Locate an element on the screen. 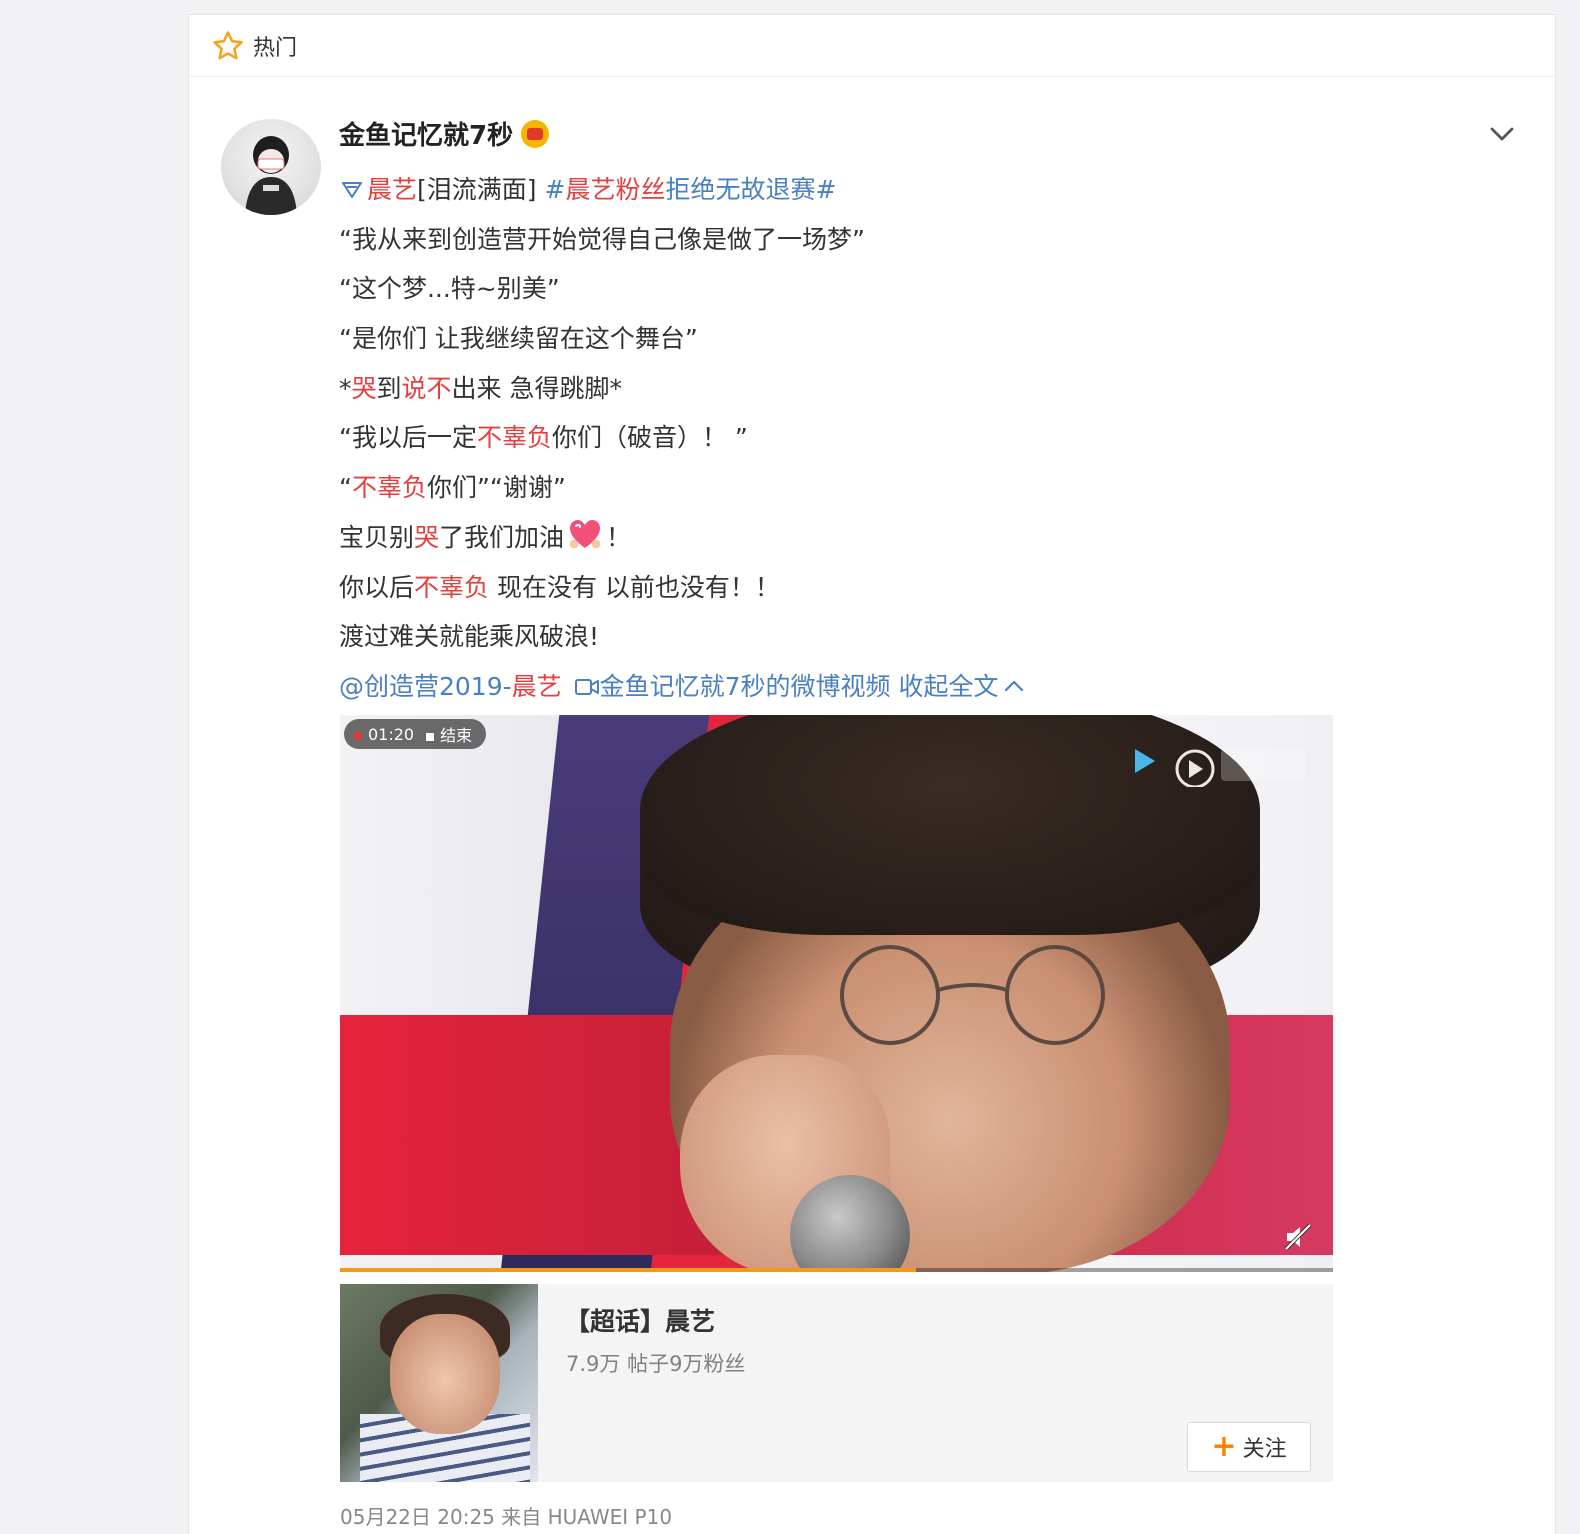 Image resolution: width=1580 pixels, height=1534 pixels. content-line: 你以后不辜负 现在没有 以前也没有！！ is located at coordinates (869, 588).